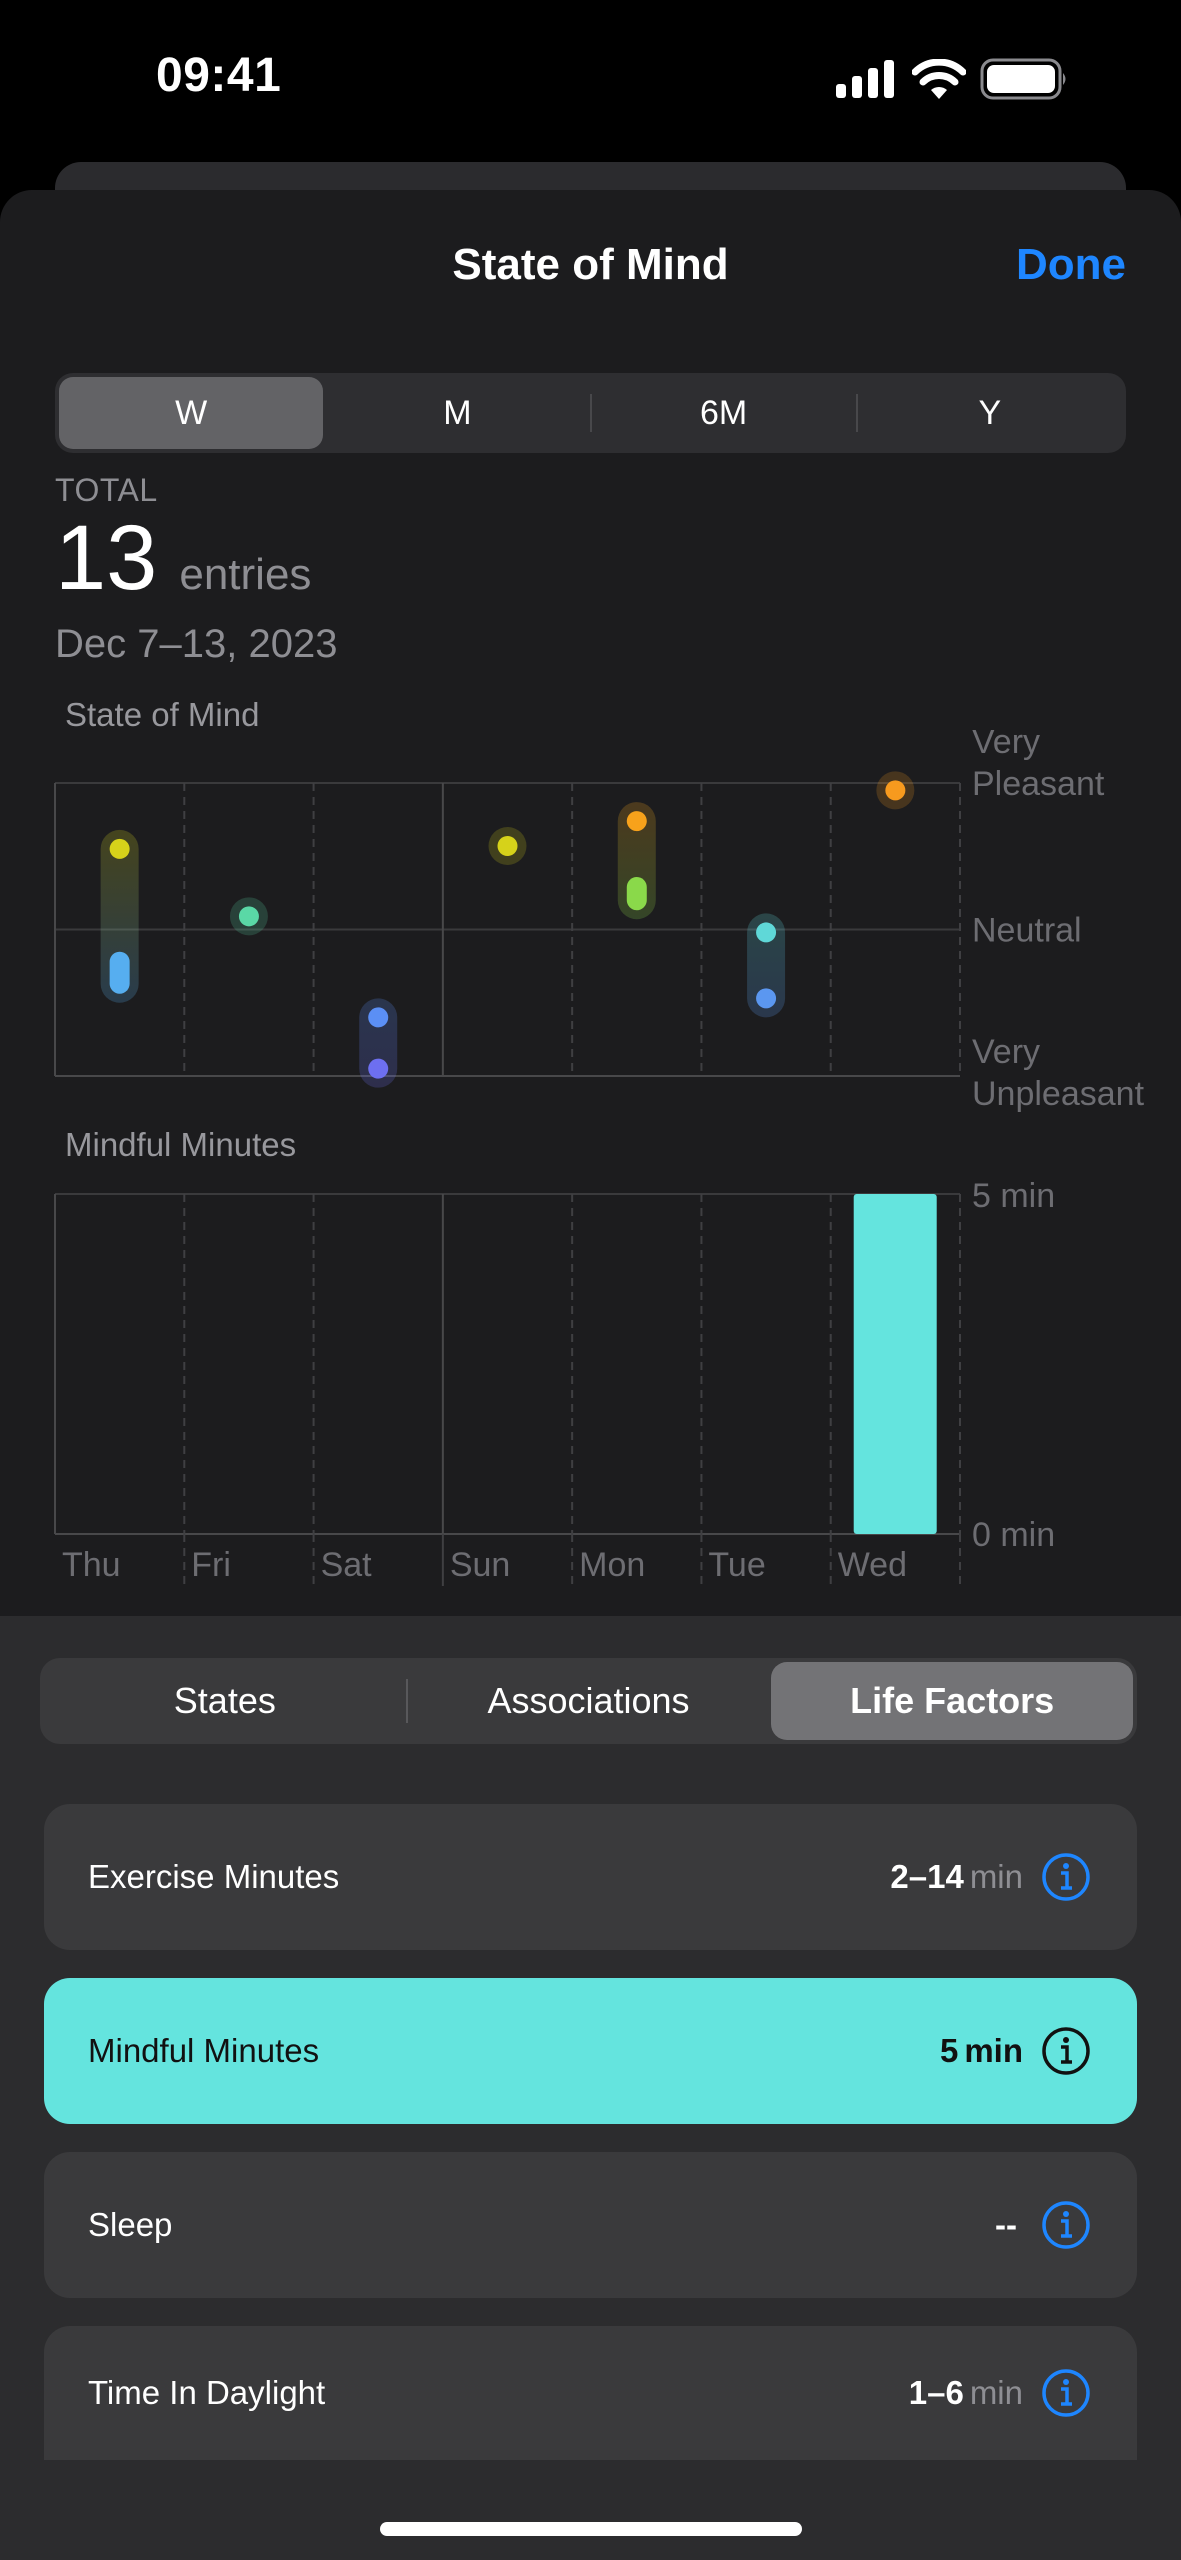 This screenshot has height=2560, width=1181. Describe the element at coordinates (590, 2393) in the screenshot. I see `life-factor-time-in-daylight: Time In Daylight 1–6 min` at that location.